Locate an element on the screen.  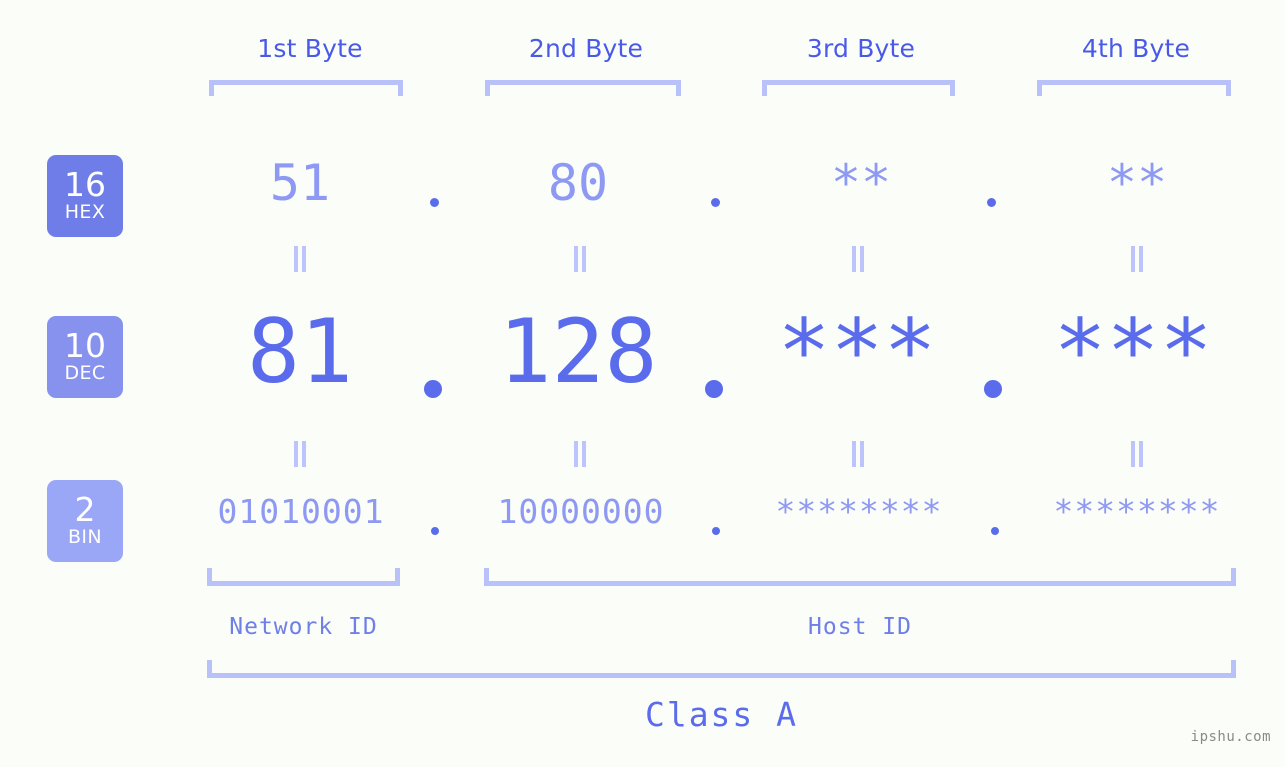
network-id-label: Network ID is located at coordinates (303, 627).